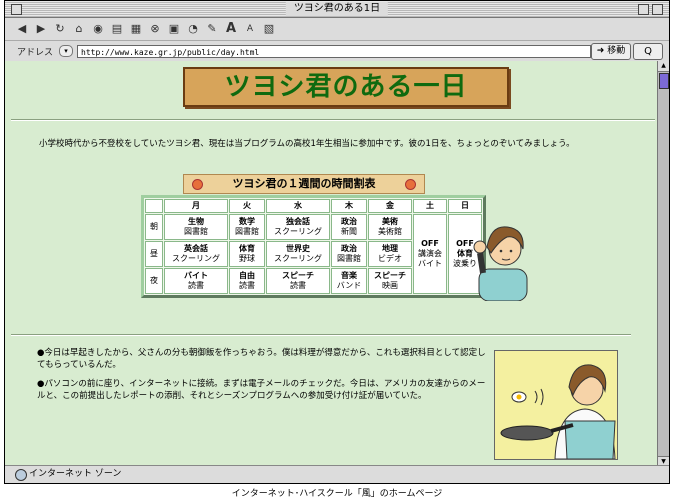 The width and height of the screenshot is (674, 500). I want to click on magnifier-icon: Q, so click(648, 51).